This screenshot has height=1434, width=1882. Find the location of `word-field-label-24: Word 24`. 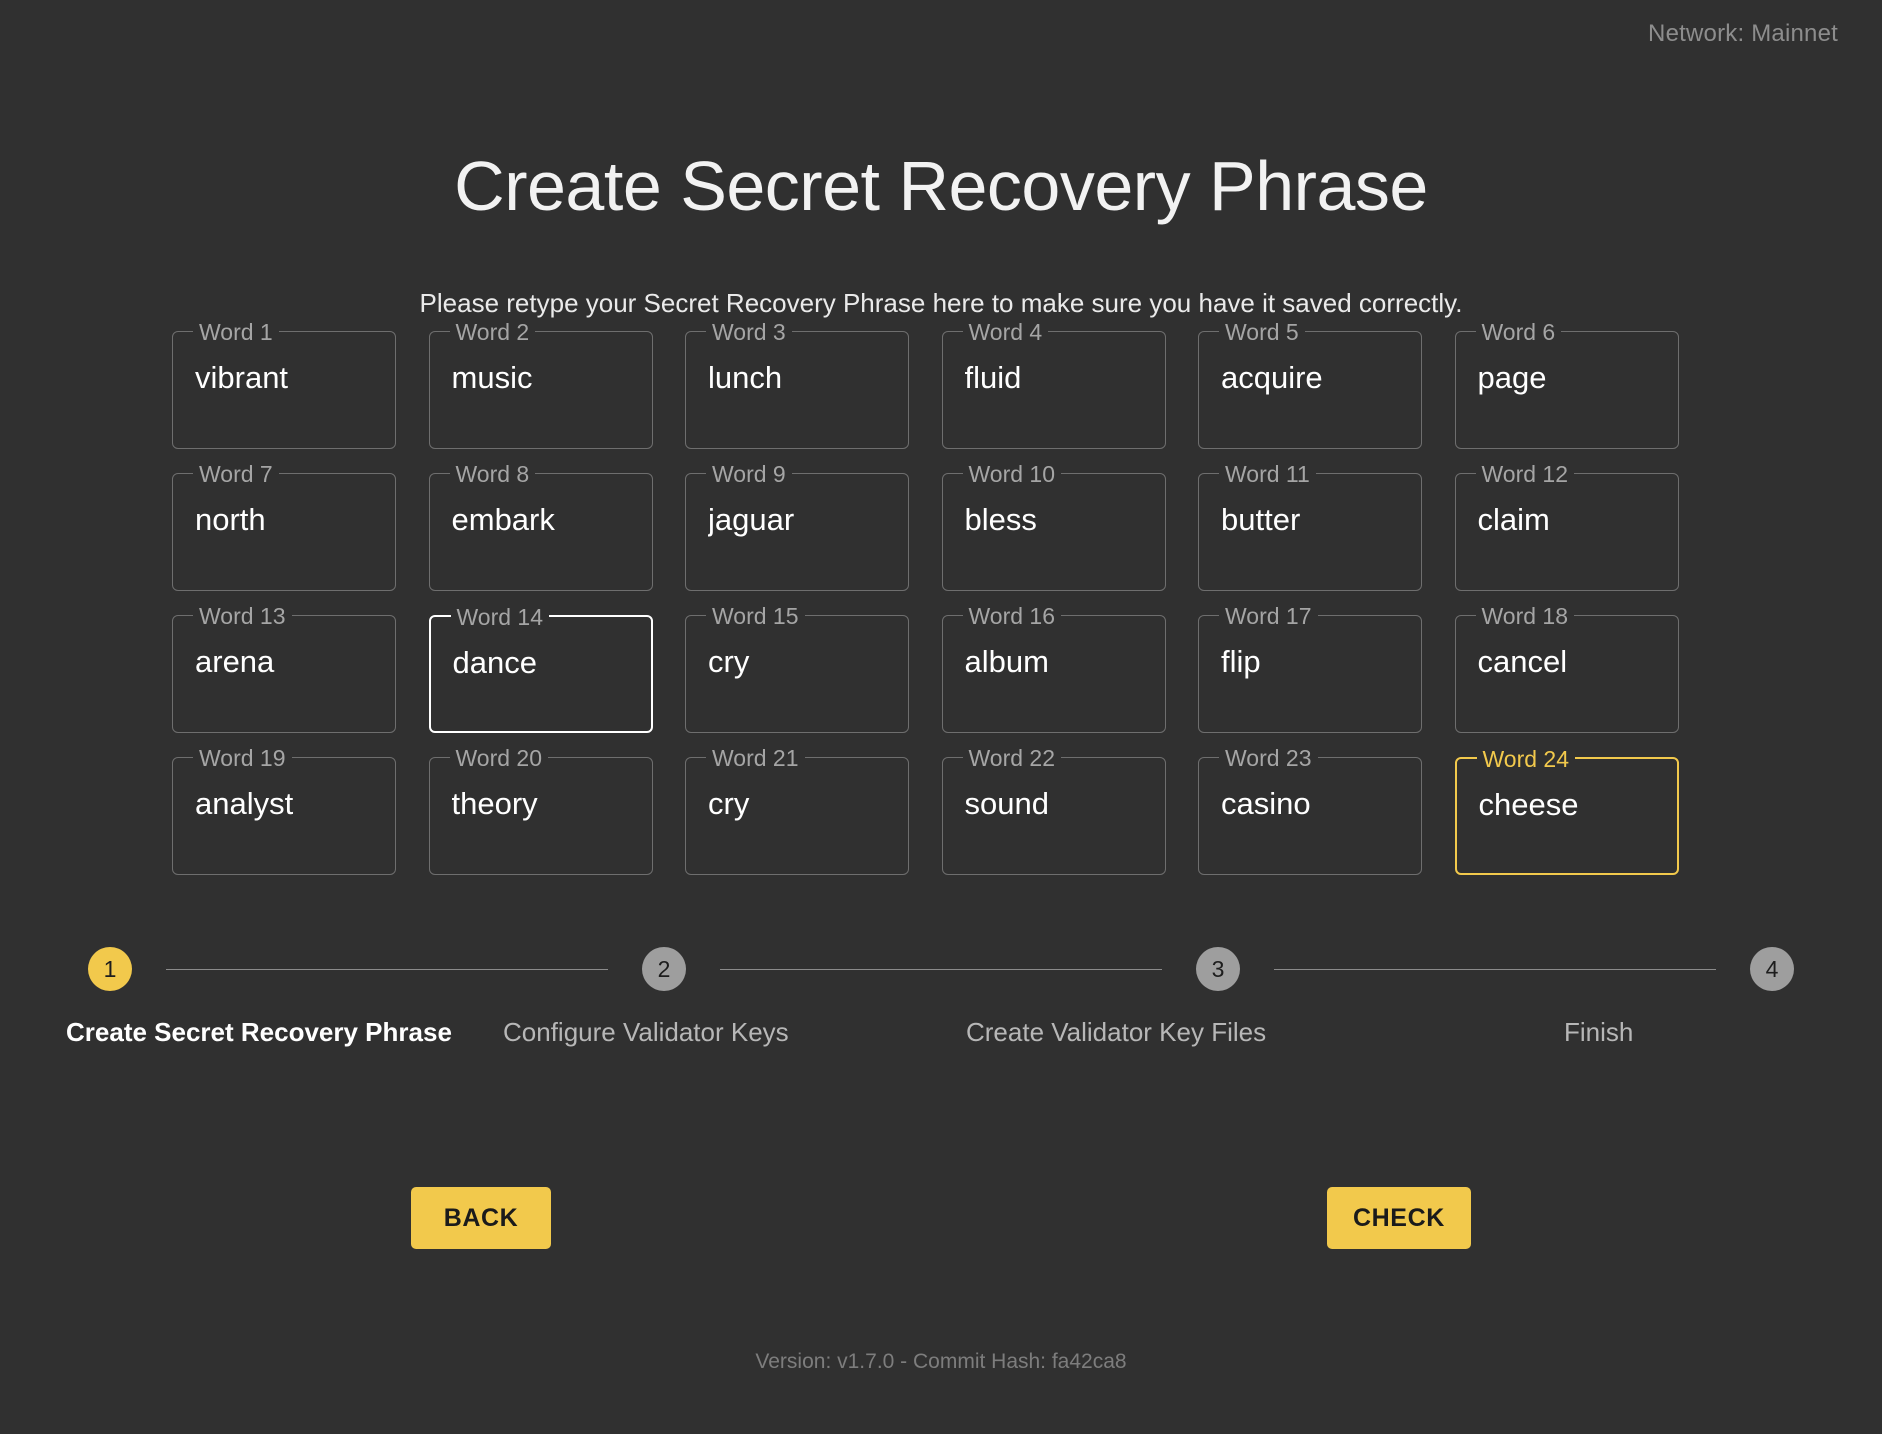

word-field-label-24: Word 24 is located at coordinates (1526, 759).